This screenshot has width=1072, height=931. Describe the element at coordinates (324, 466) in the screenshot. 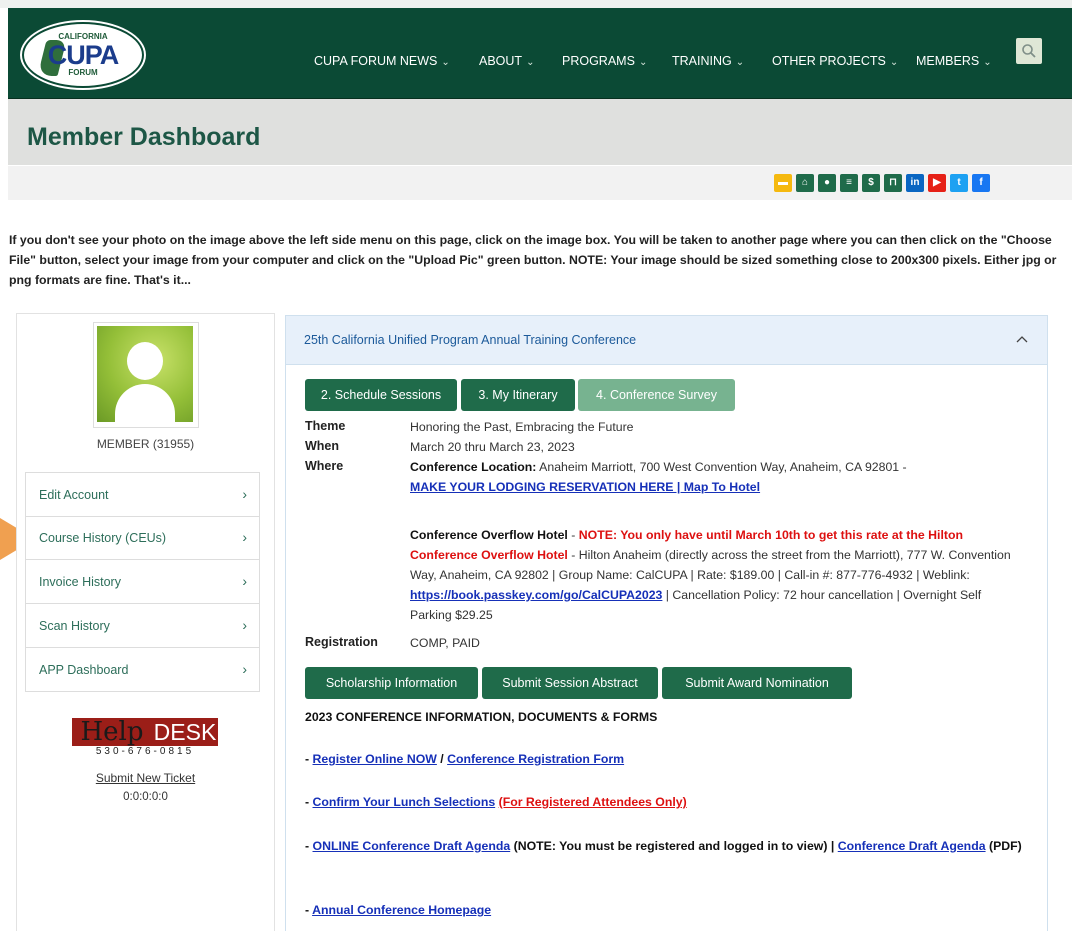

I see `where-label: Where` at that location.